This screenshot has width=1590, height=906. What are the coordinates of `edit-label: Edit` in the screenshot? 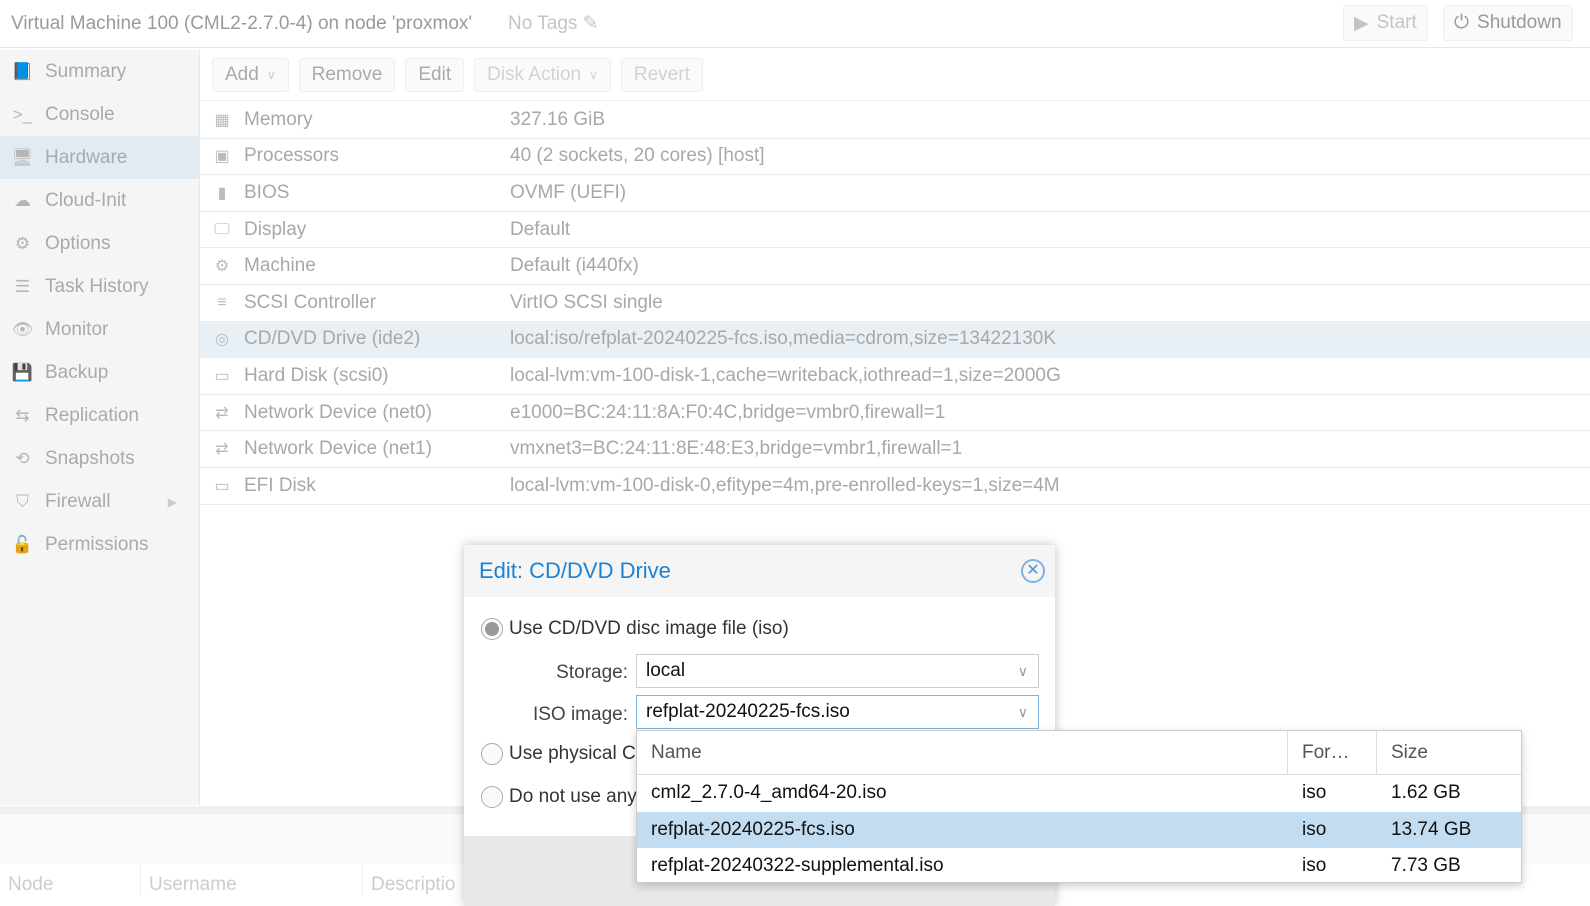 It's located at (435, 74).